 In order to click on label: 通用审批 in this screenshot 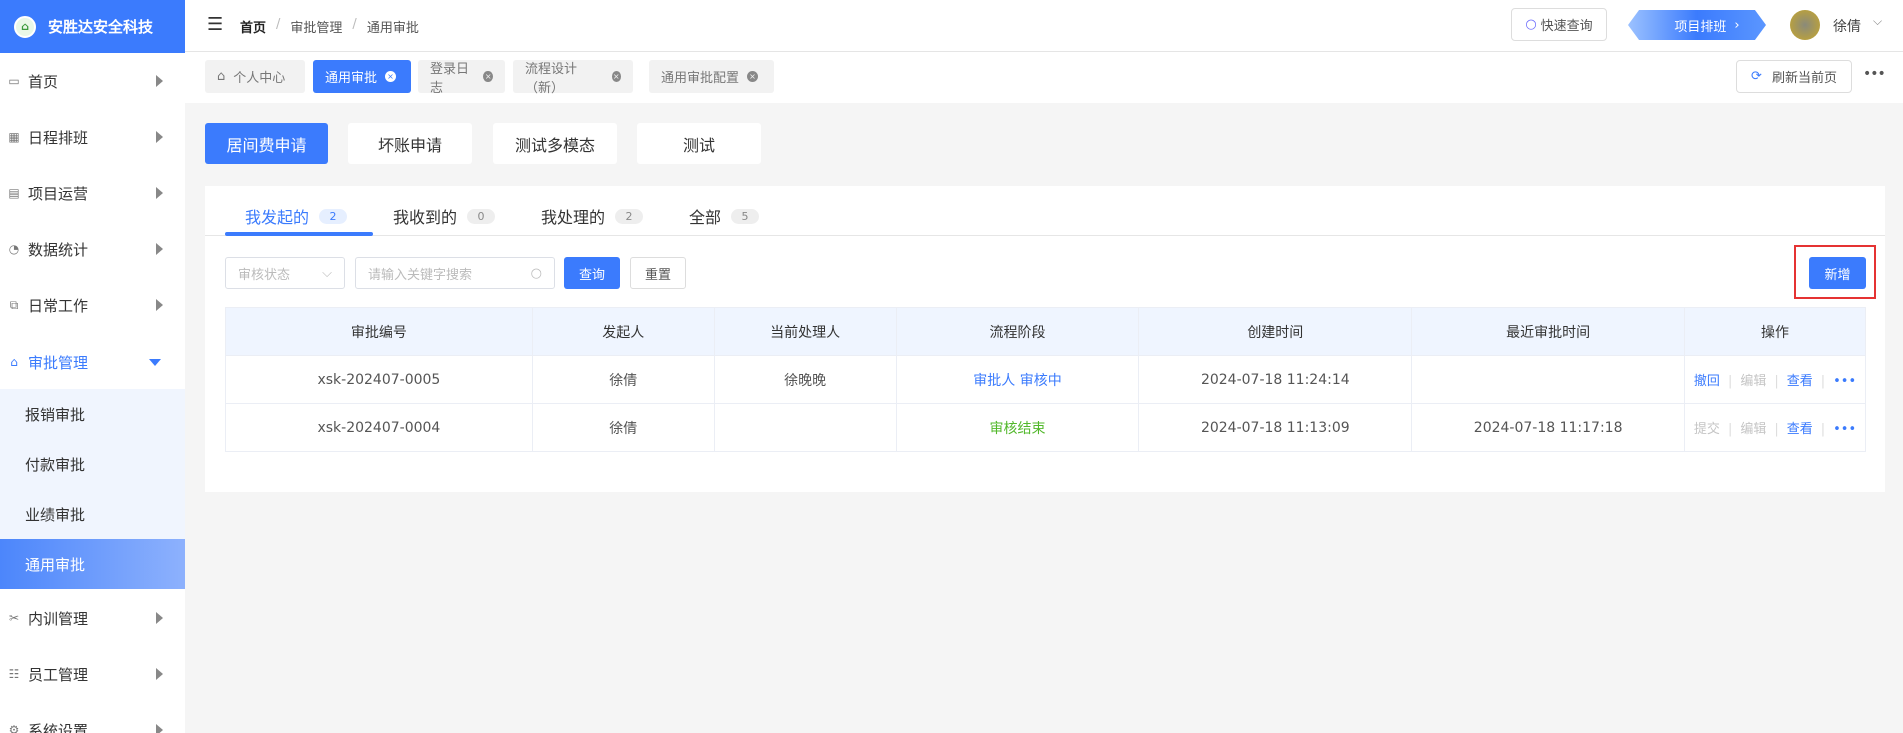, I will do `click(351, 78)`.